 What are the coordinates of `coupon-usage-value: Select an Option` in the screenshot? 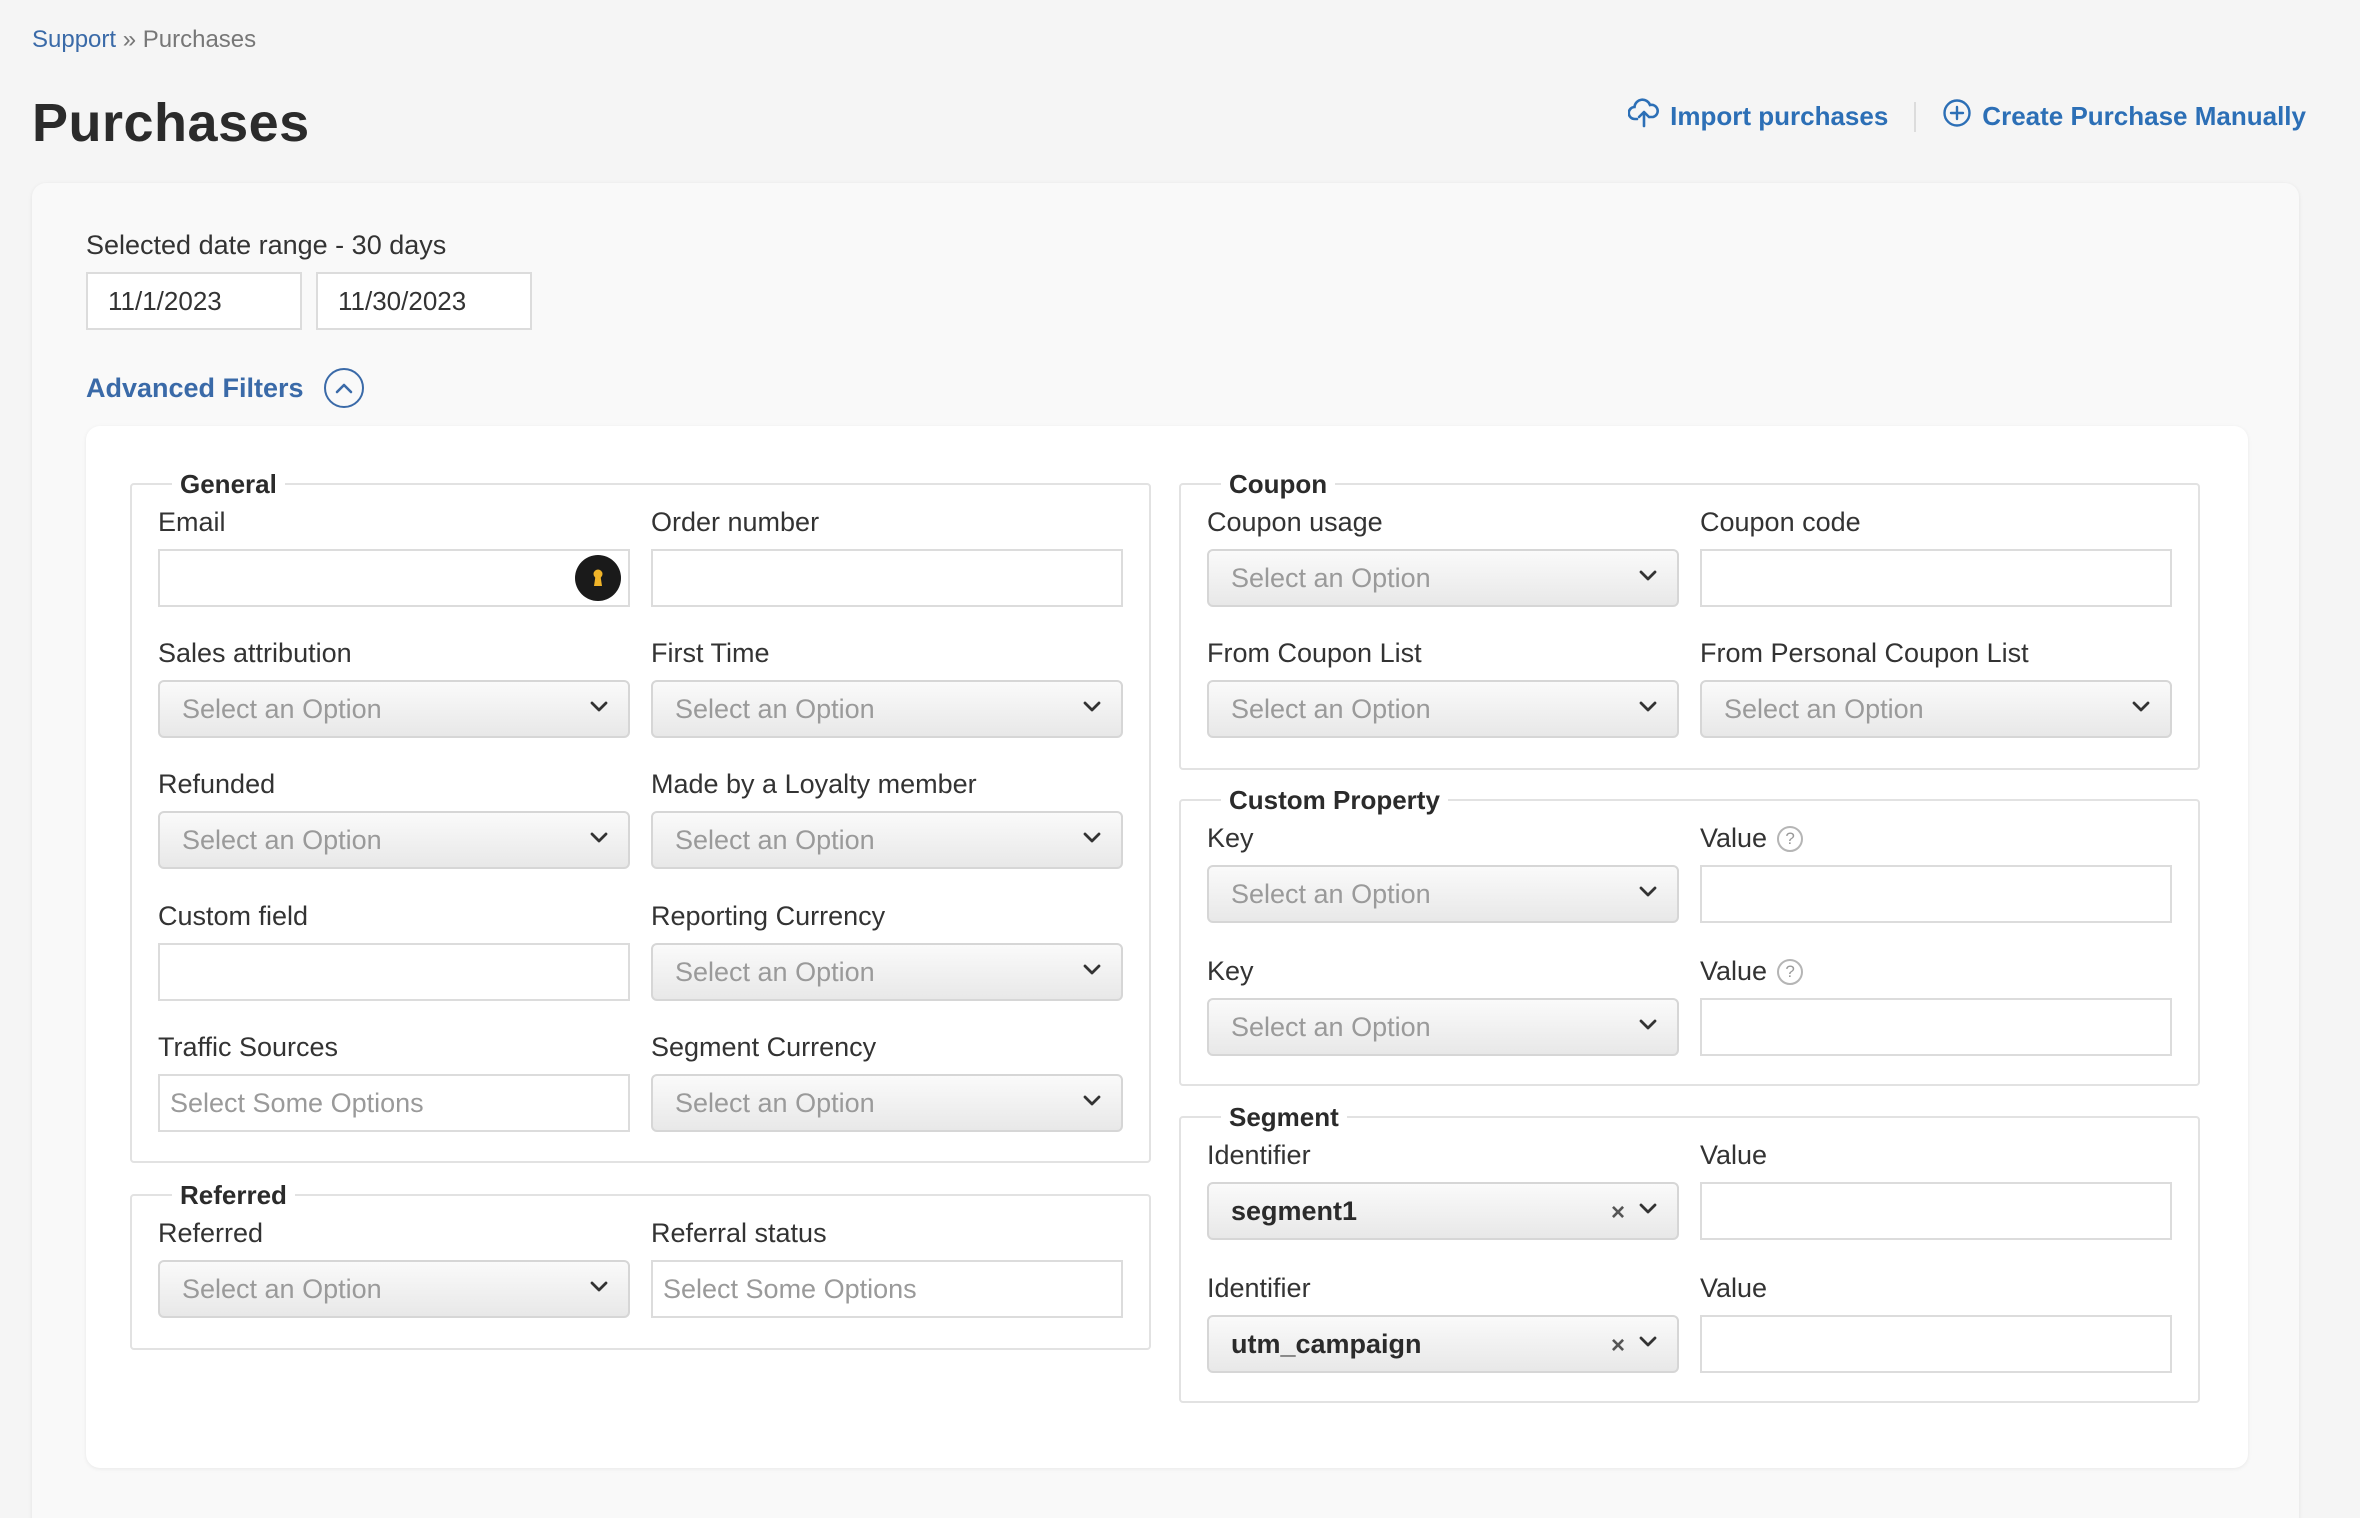 It's located at (1331, 577).